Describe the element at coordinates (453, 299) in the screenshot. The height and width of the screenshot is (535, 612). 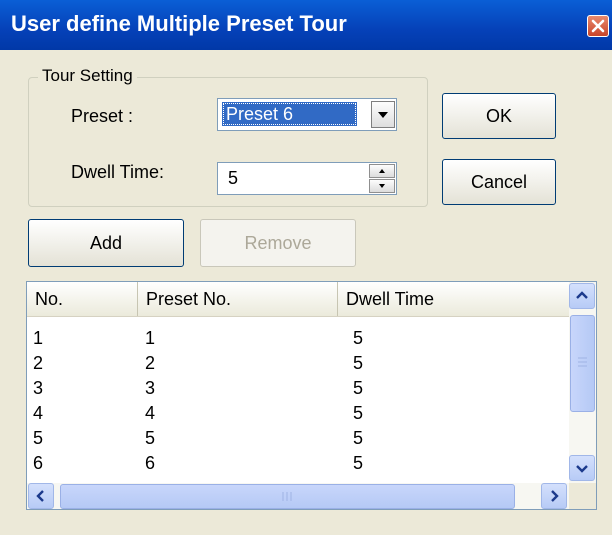
I see `column-header-dwell-time: Dwell Time` at that location.